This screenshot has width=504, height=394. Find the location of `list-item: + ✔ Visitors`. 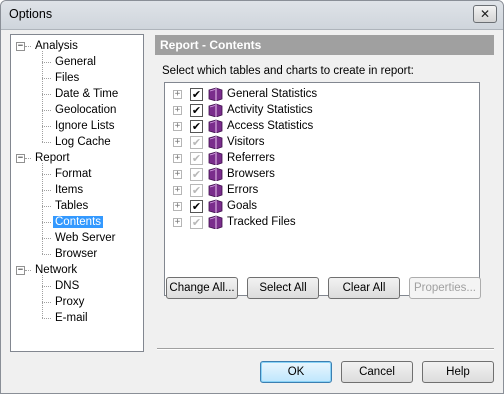

list-item: + ✔ Visitors is located at coordinates (319, 142).